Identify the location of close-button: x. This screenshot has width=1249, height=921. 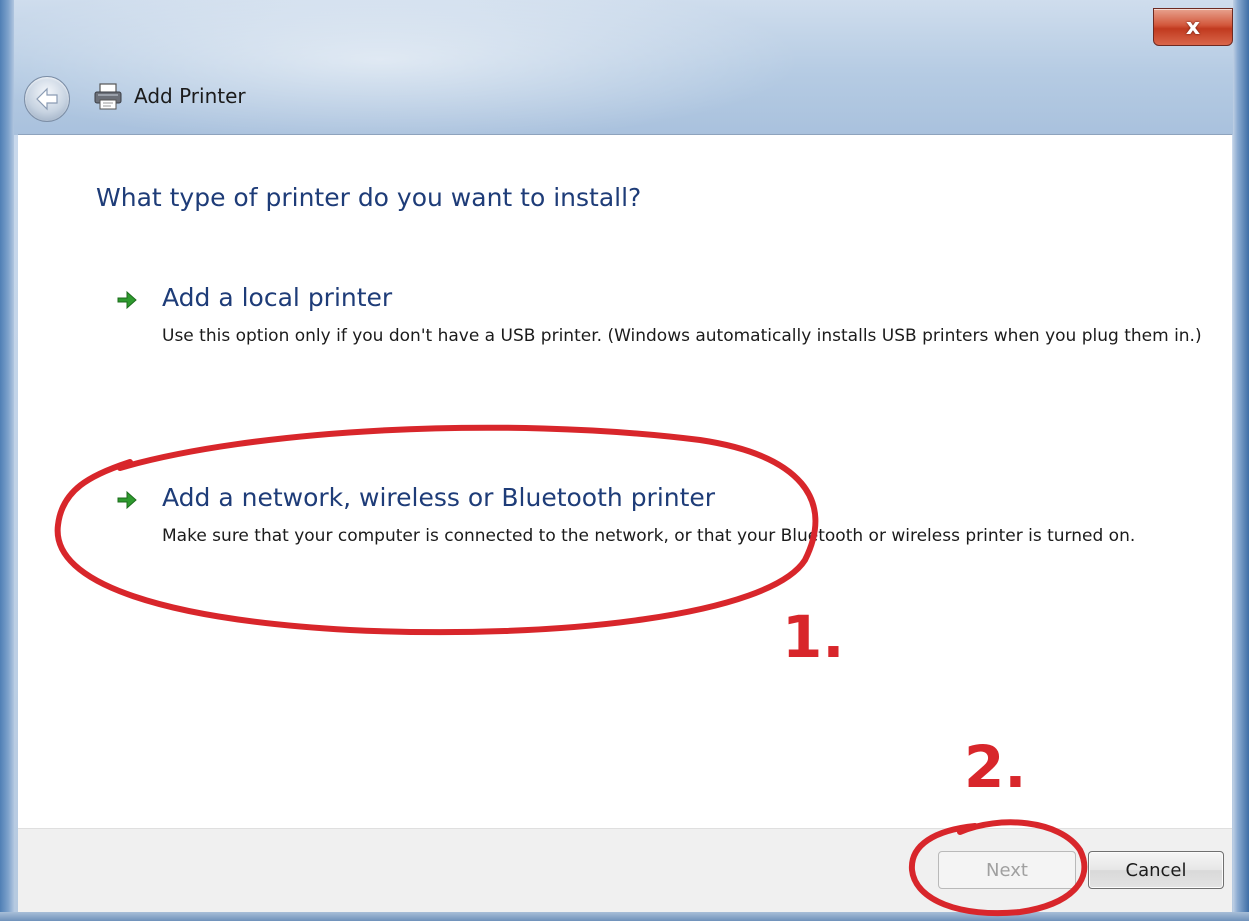
(1193, 27).